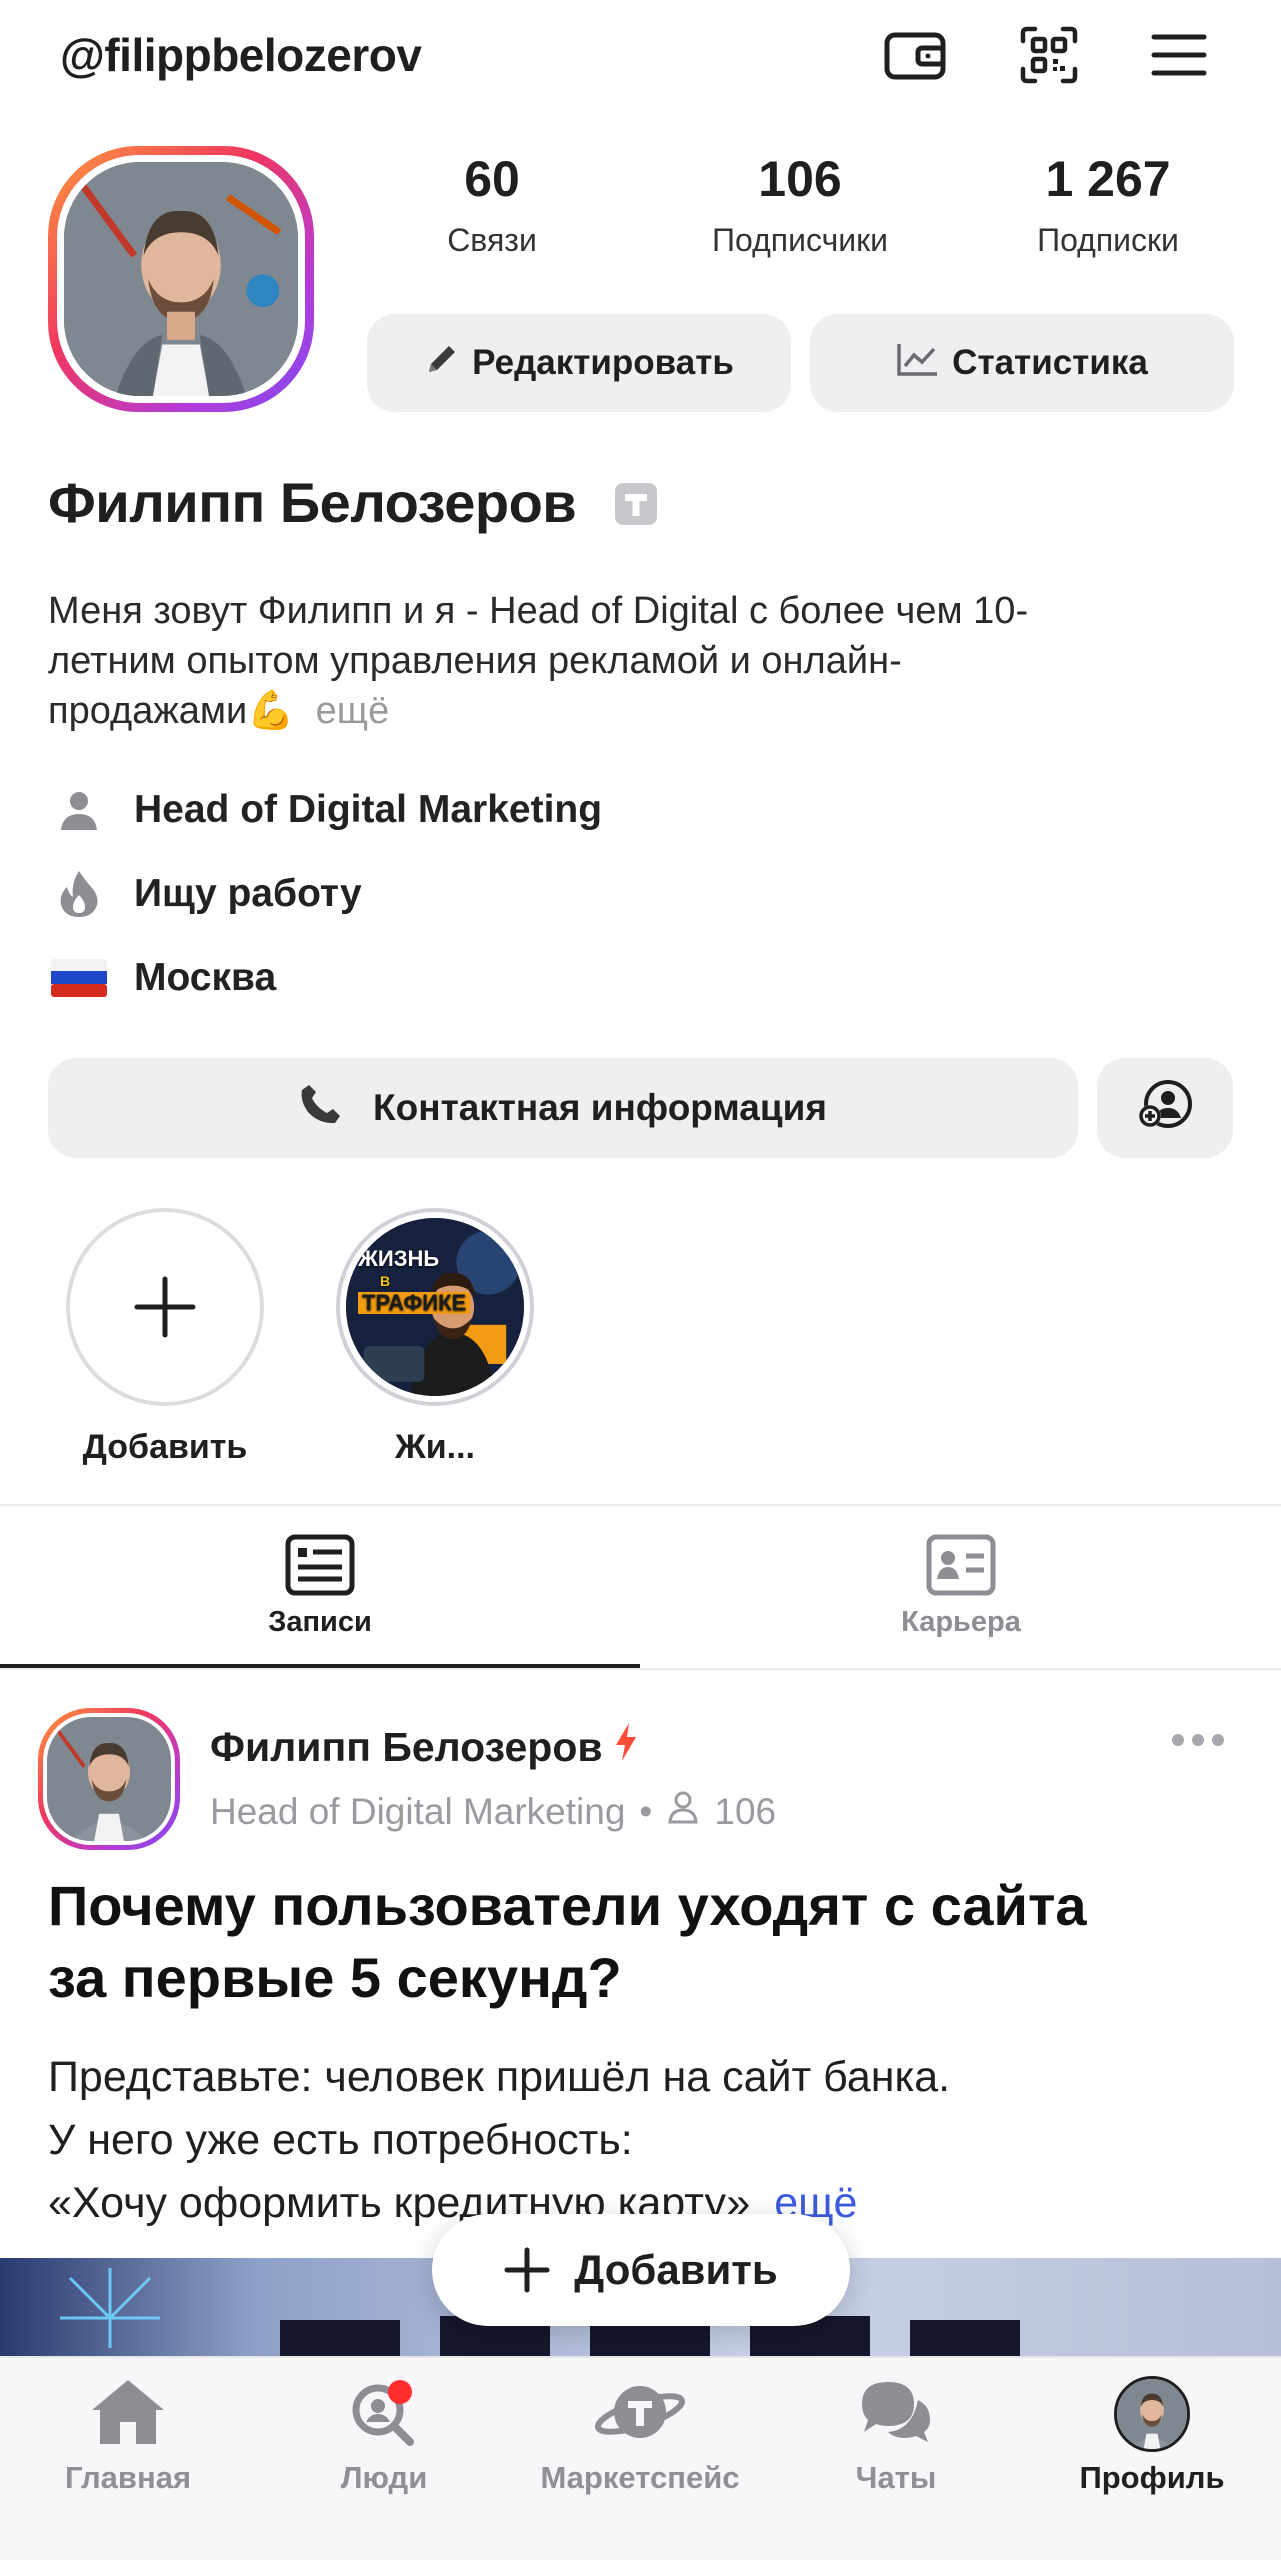 Image resolution: width=1281 pixels, height=2560 pixels. Describe the element at coordinates (406, 1746) in the screenshot. I see `post-author-name: Филипп Белозеров` at that location.